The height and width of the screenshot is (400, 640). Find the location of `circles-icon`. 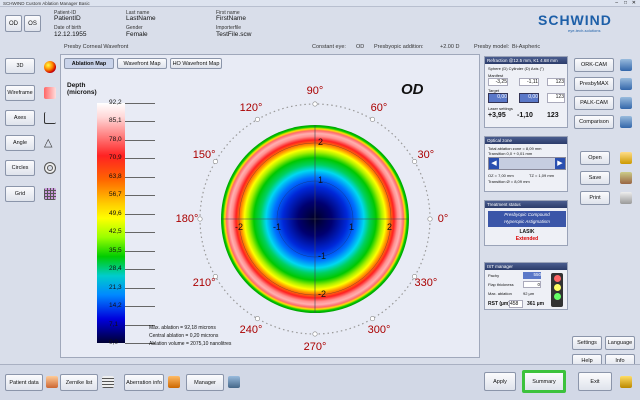

circles-icon is located at coordinates (50, 168).